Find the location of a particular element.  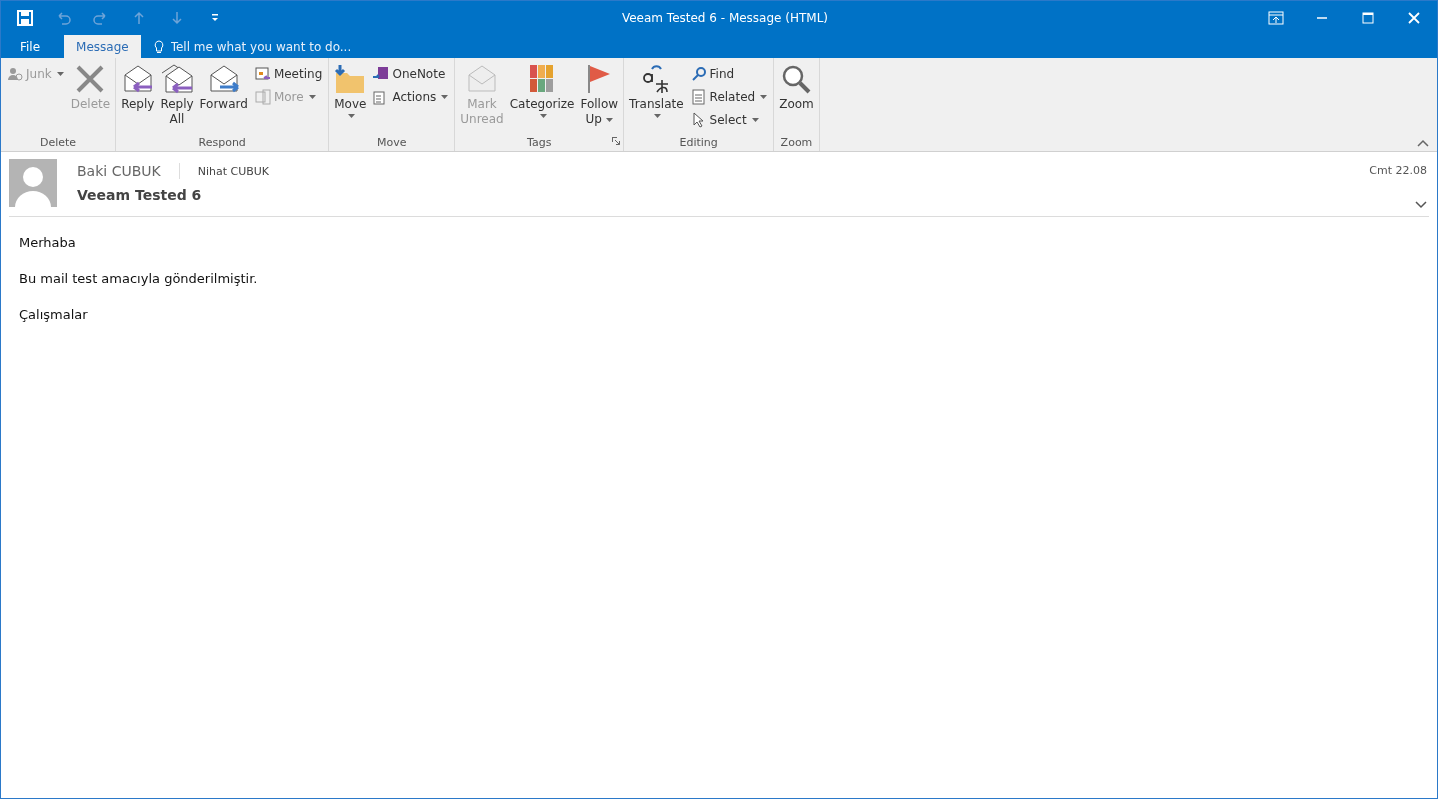

chevron-down-icon is located at coordinates (1421, 205).